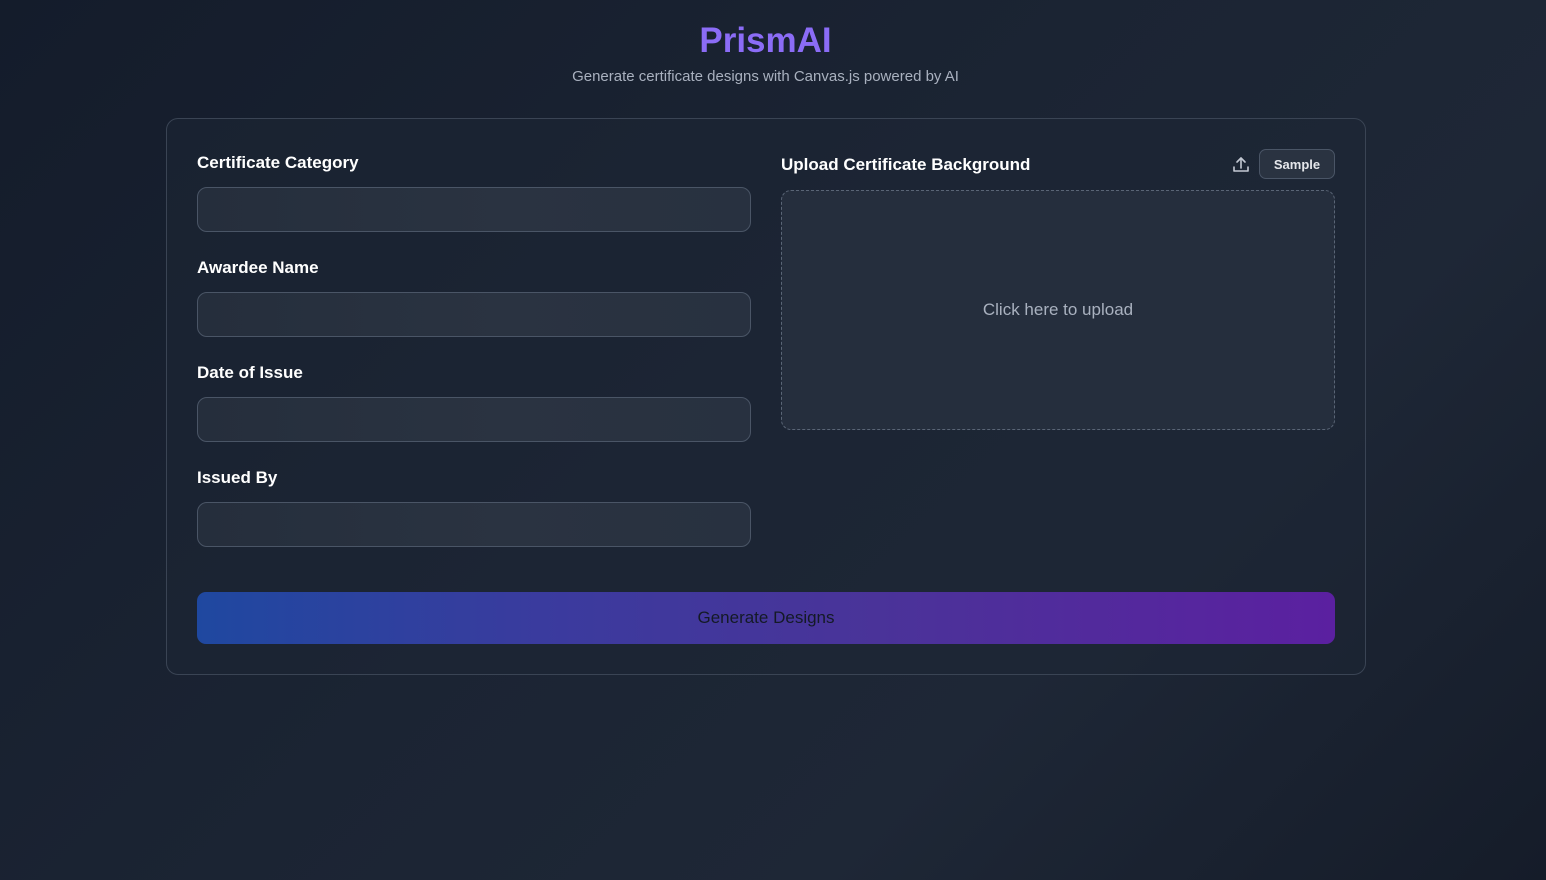  Describe the element at coordinates (474, 524) in the screenshot. I see `issued-by-input` at that location.